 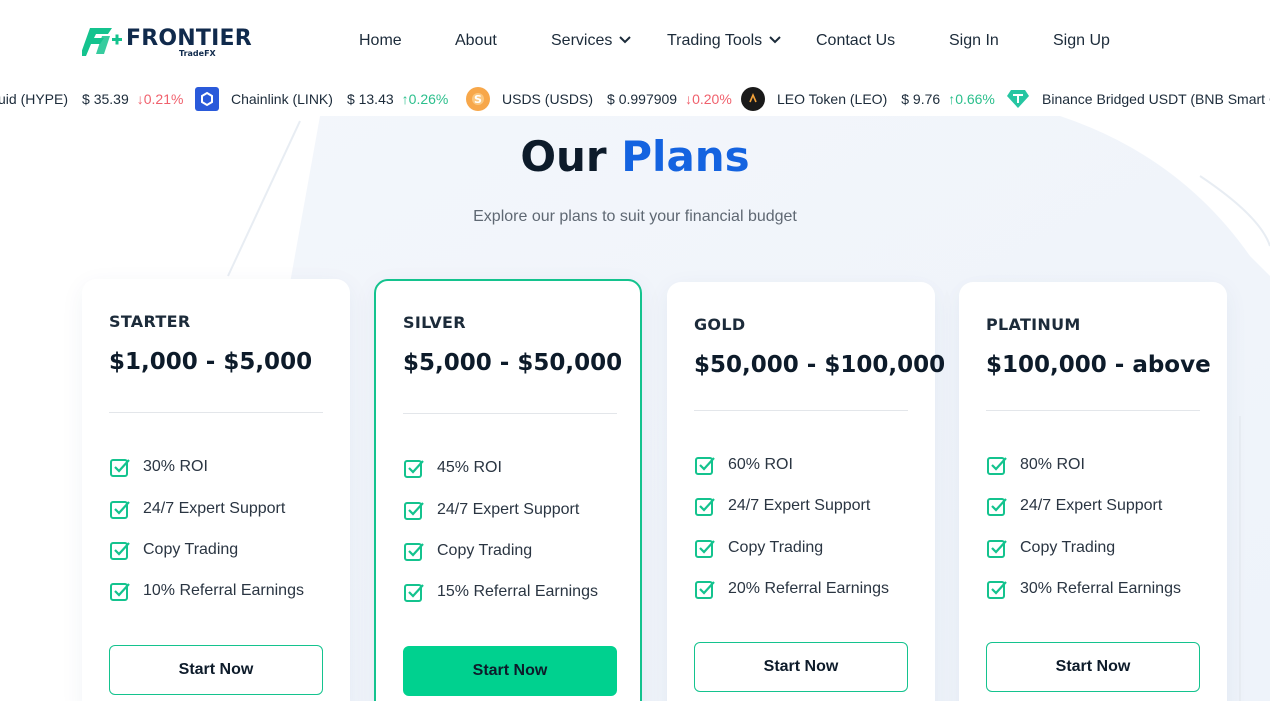 What do you see at coordinates (642, 99) in the screenshot?
I see `ticker-coin-price: $ 0.997909` at bounding box center [642, 99].